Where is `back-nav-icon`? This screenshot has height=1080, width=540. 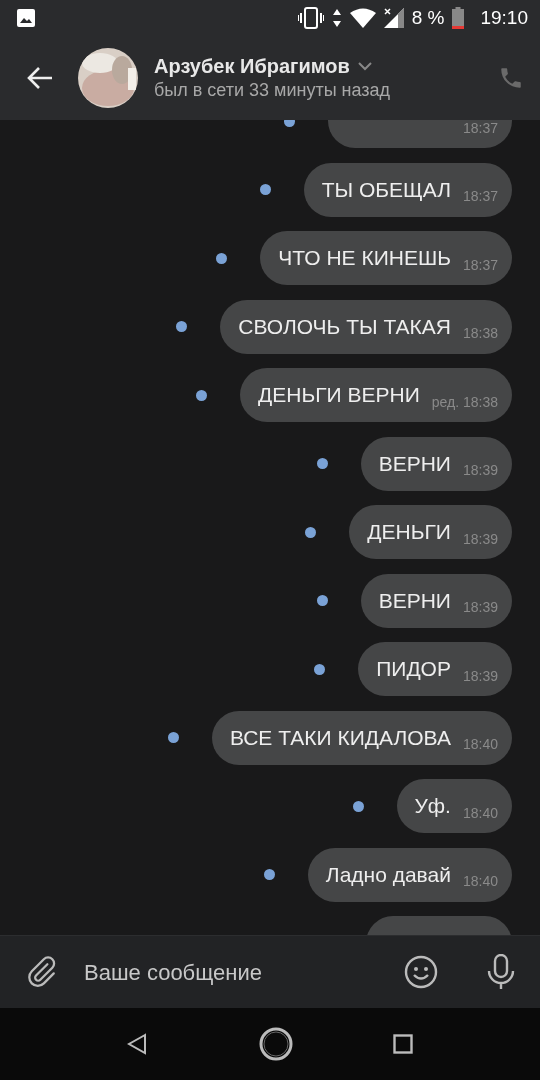
back-nav-icon is located at coordinates (137, 1044).